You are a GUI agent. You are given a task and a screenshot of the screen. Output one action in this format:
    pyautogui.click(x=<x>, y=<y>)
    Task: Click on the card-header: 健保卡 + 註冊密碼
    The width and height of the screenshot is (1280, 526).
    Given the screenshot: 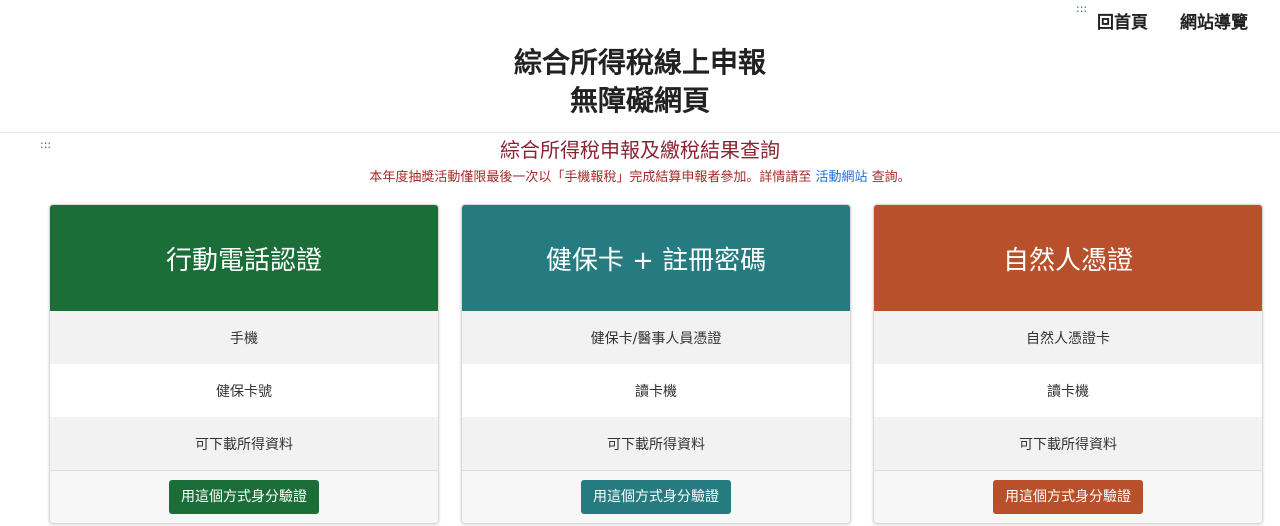 What is the action you would take?
    pyautogui.click(x=656, y=258)
    